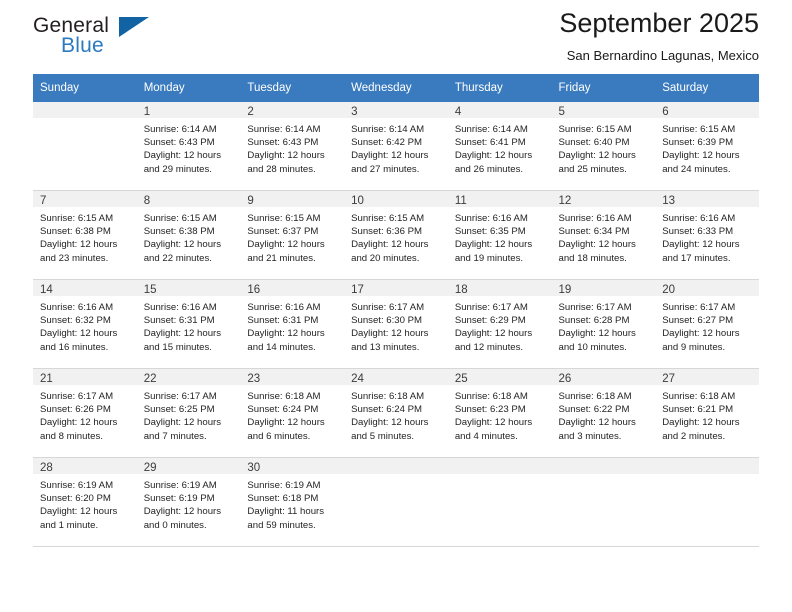 The width and height of the screenshot is (792, 612). What do you see at coordinates (71, 436) in the screenshot?
I see `daylight-text-line2: and 8 minutes.` at bounding box center [71, 436].